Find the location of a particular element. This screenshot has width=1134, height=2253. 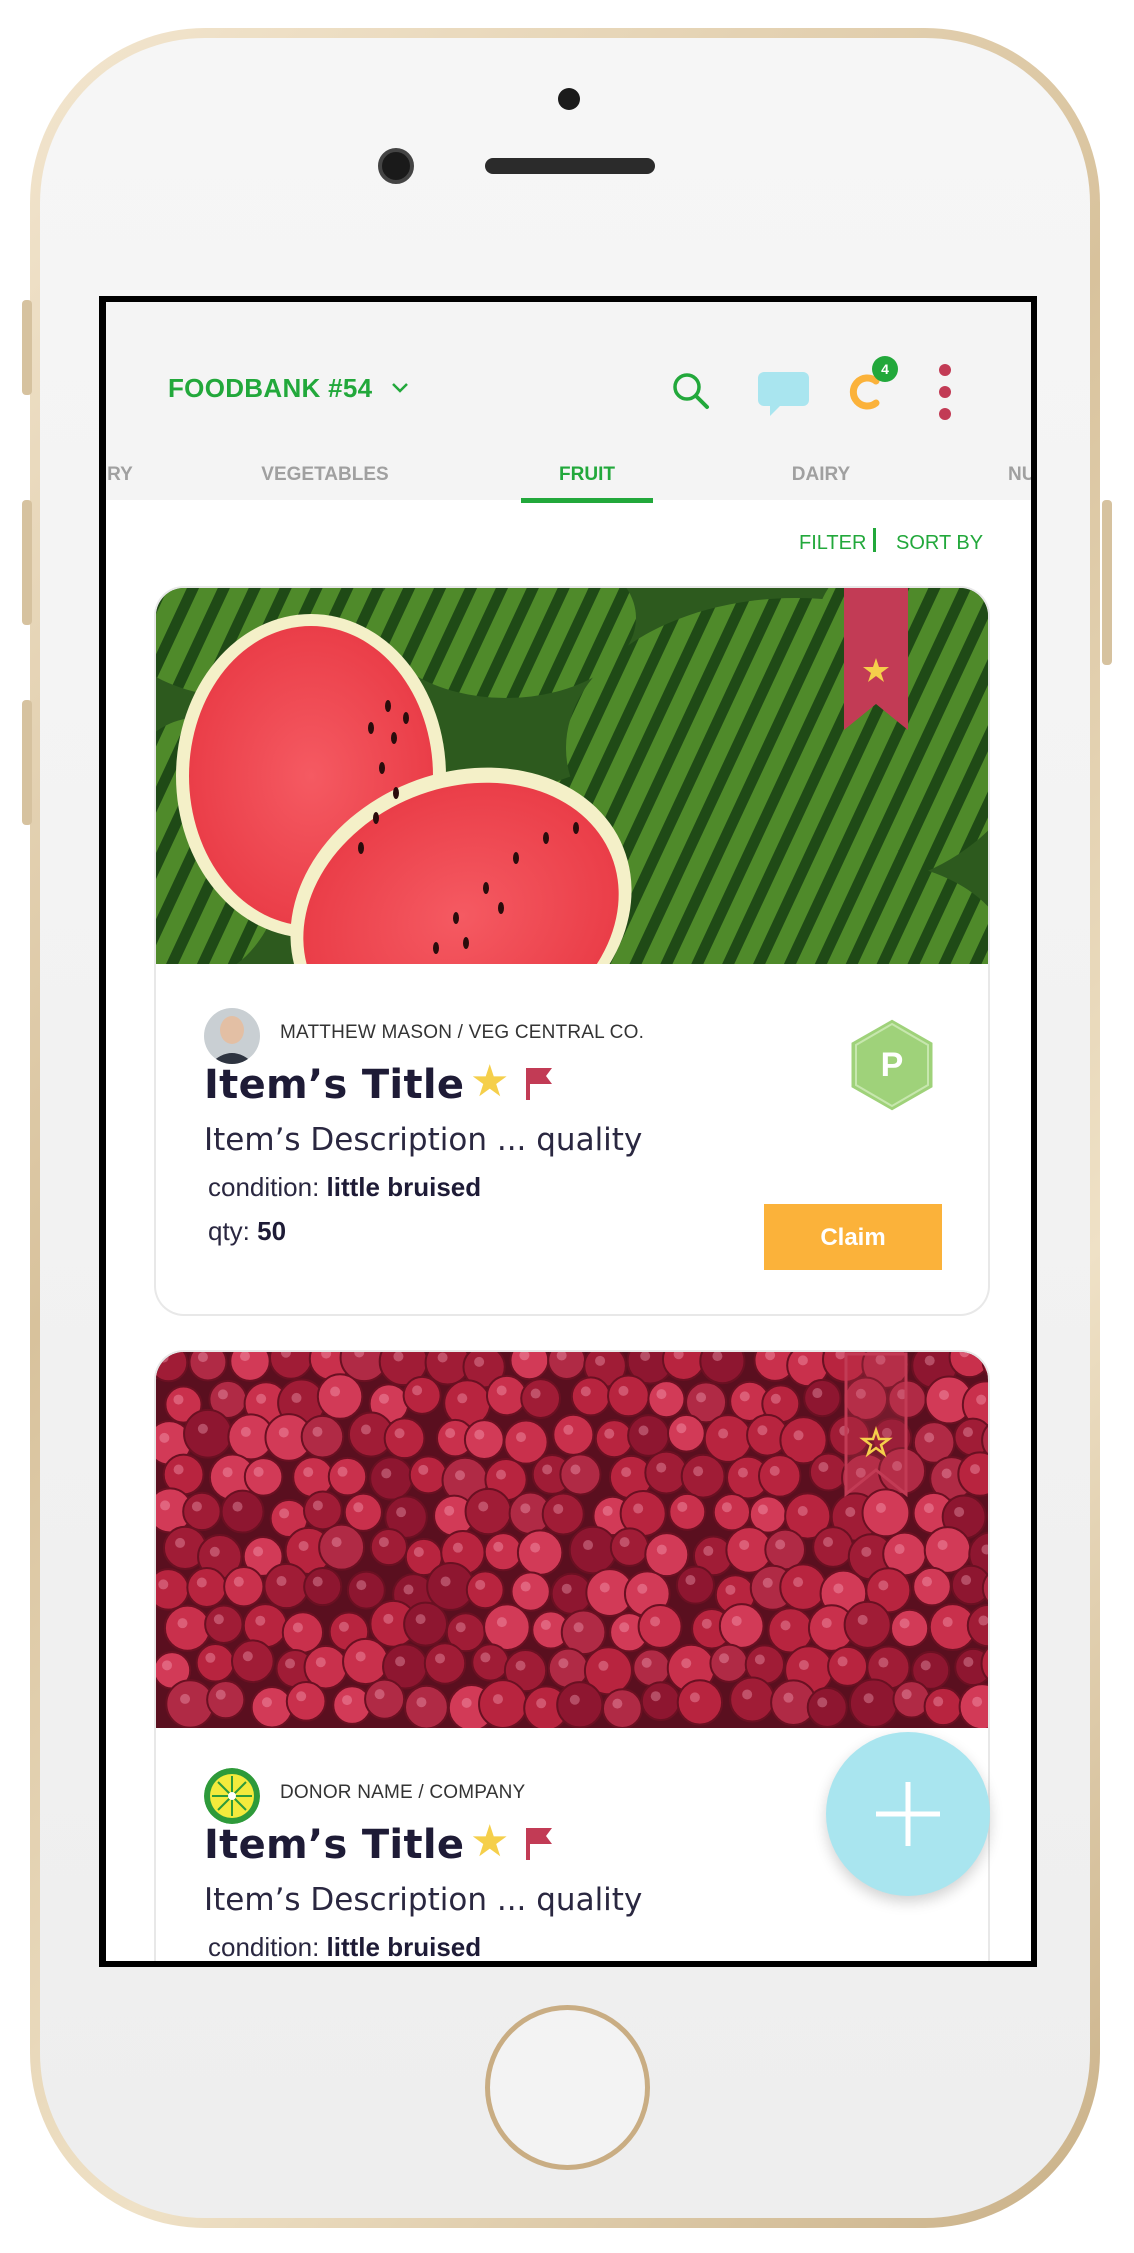

donor-company: COMPANY is located at coordinates (477, 1792).